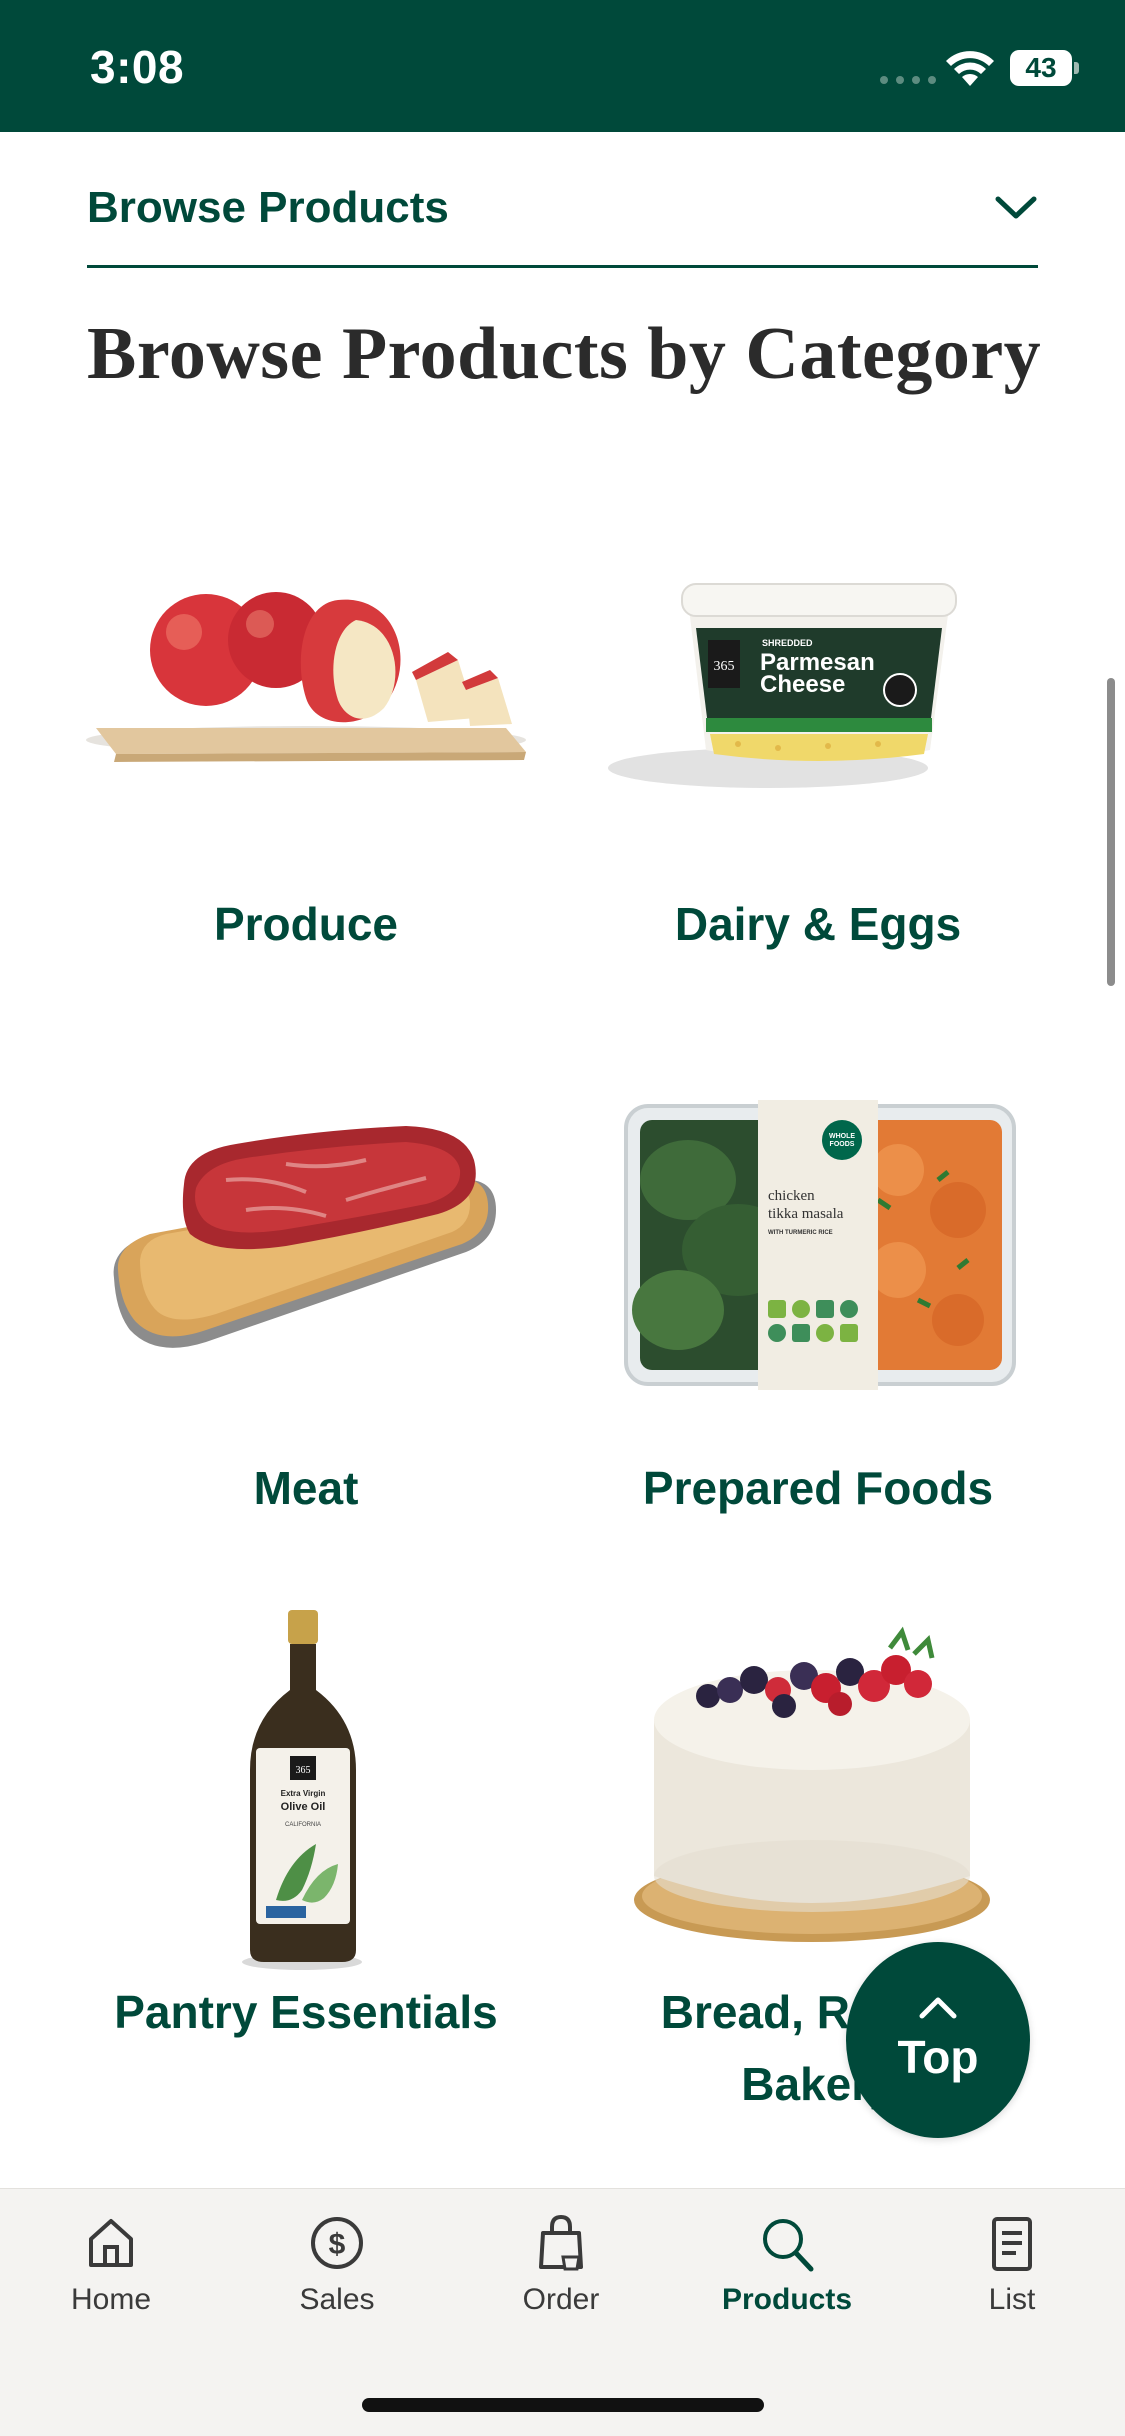 Image resolution: width=1125 pixels, height=2436 pixels. I want to click on category-label-prepared-foods: Prepared Foods, so click(818, 1488).